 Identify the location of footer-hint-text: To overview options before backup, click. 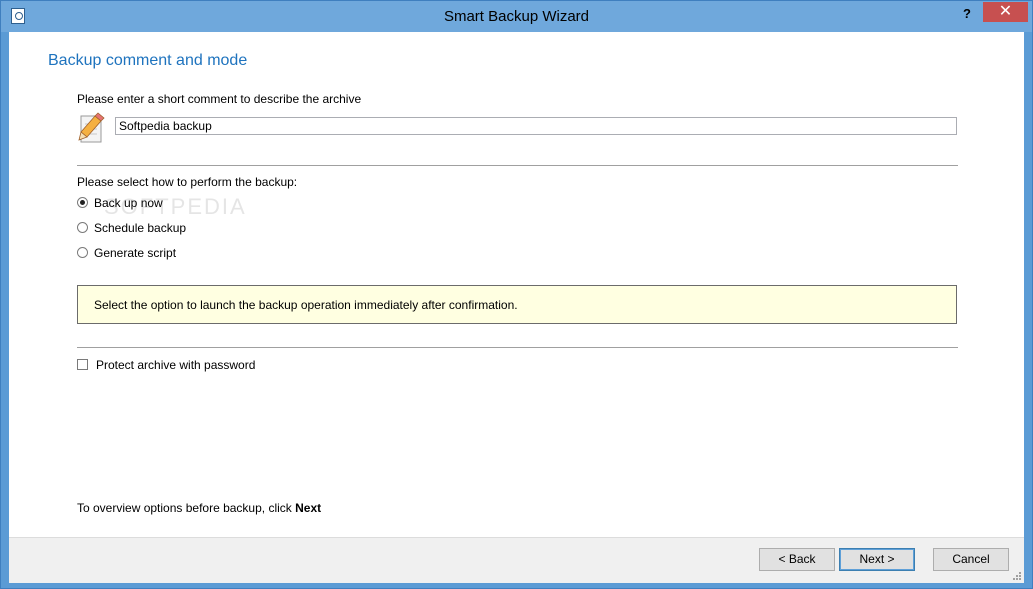
(184, 508).